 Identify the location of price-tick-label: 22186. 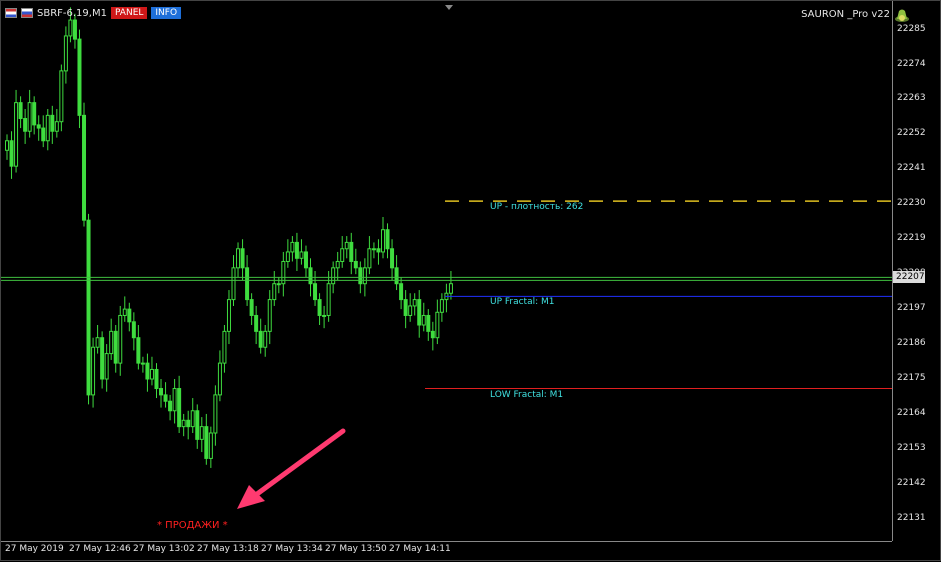
(911, 343).